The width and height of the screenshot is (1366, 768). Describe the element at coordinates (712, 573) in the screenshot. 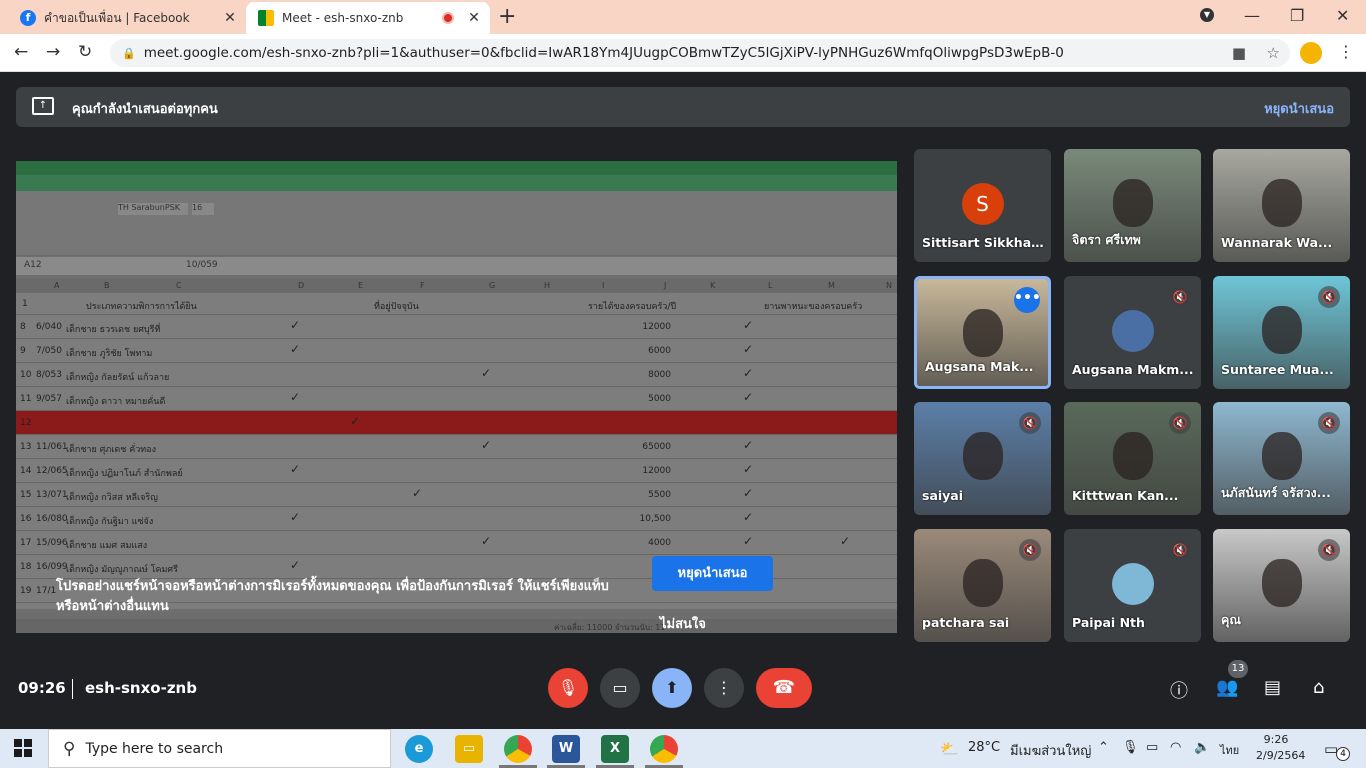

I see `stop-presenting-button: หยุดนำเสนอ` at that location.